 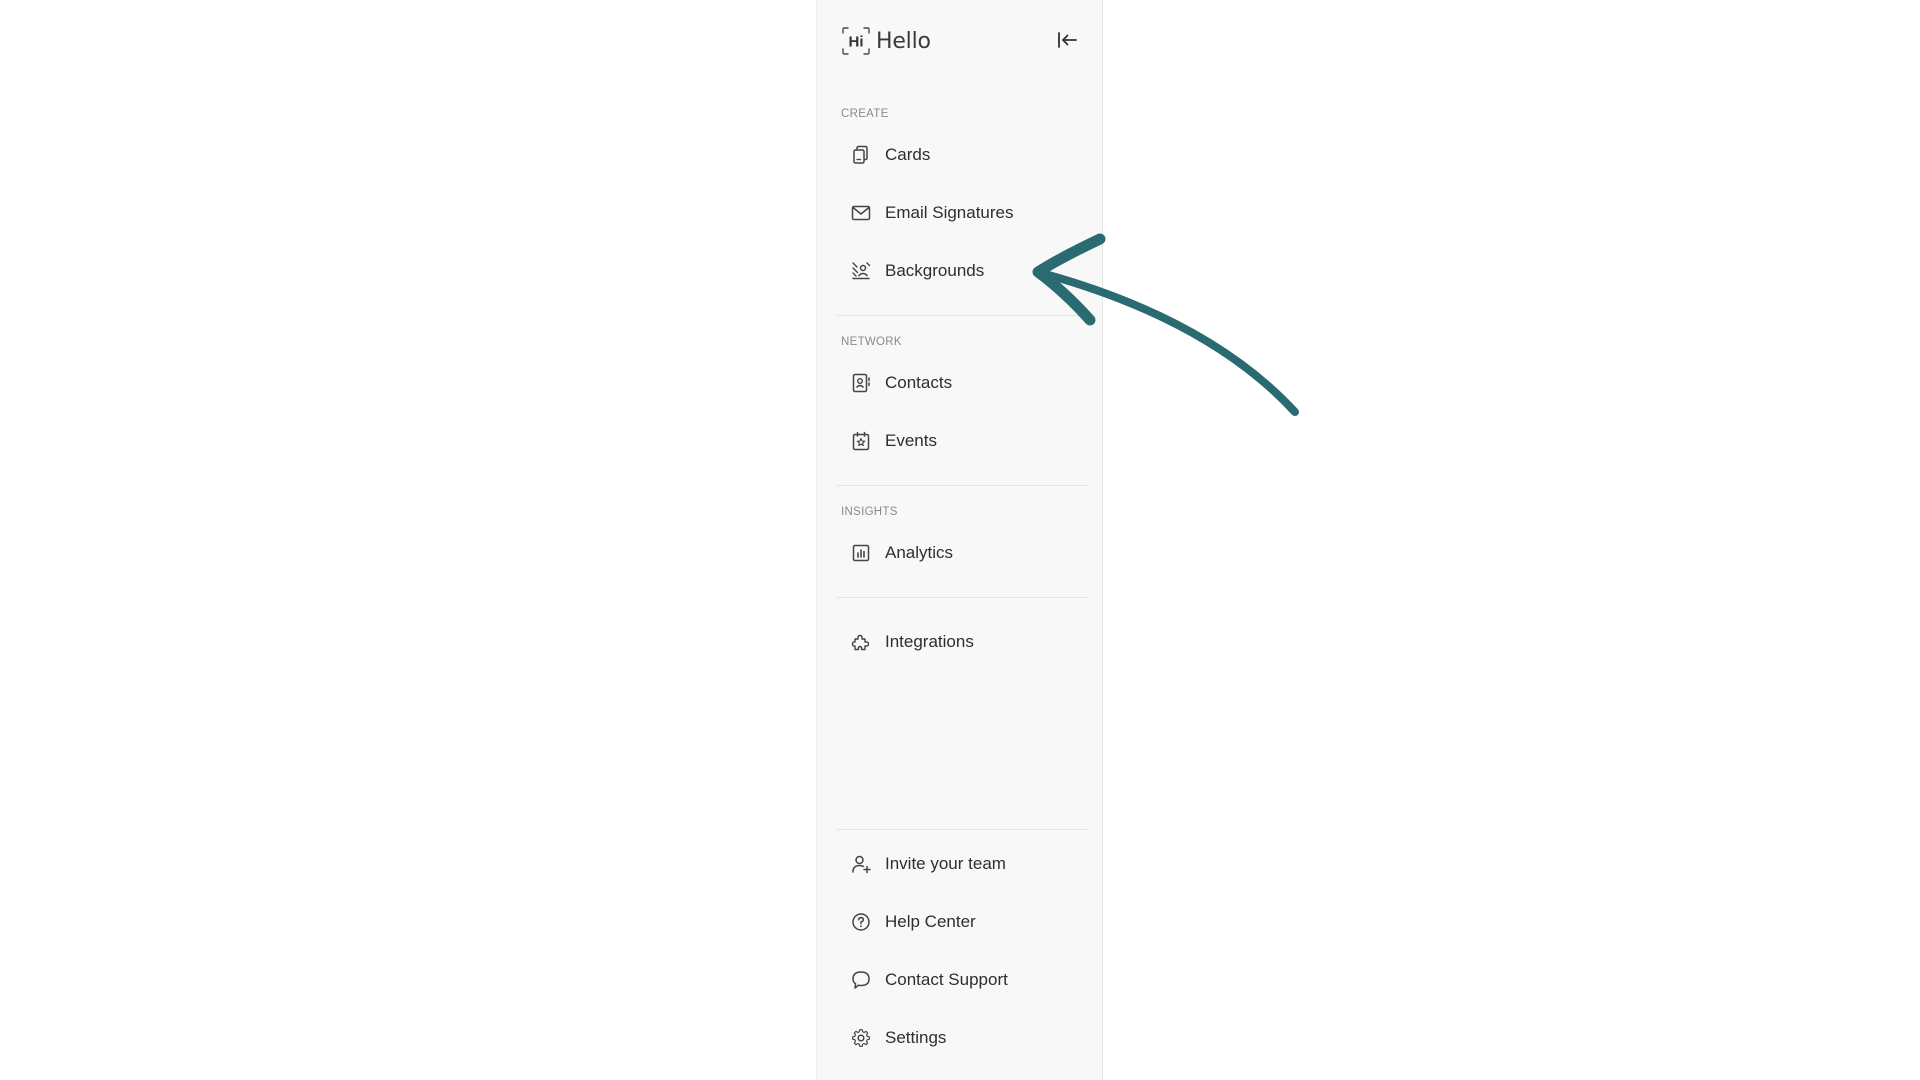 What do you see at coordinates (960, 155) in the screenshot?
I see `sidebar-item-cards: Cards` at bounding box center [960, 155].